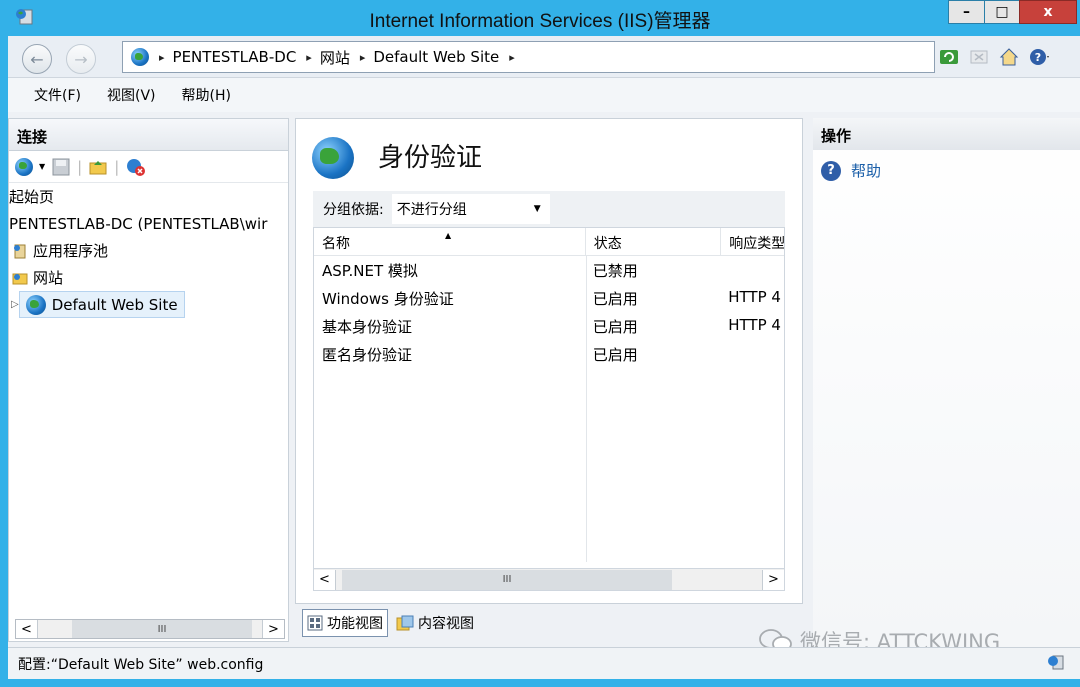 This screenshot has height=687, width=1080. I want to click on app-pool-icon, so click(20, 251).